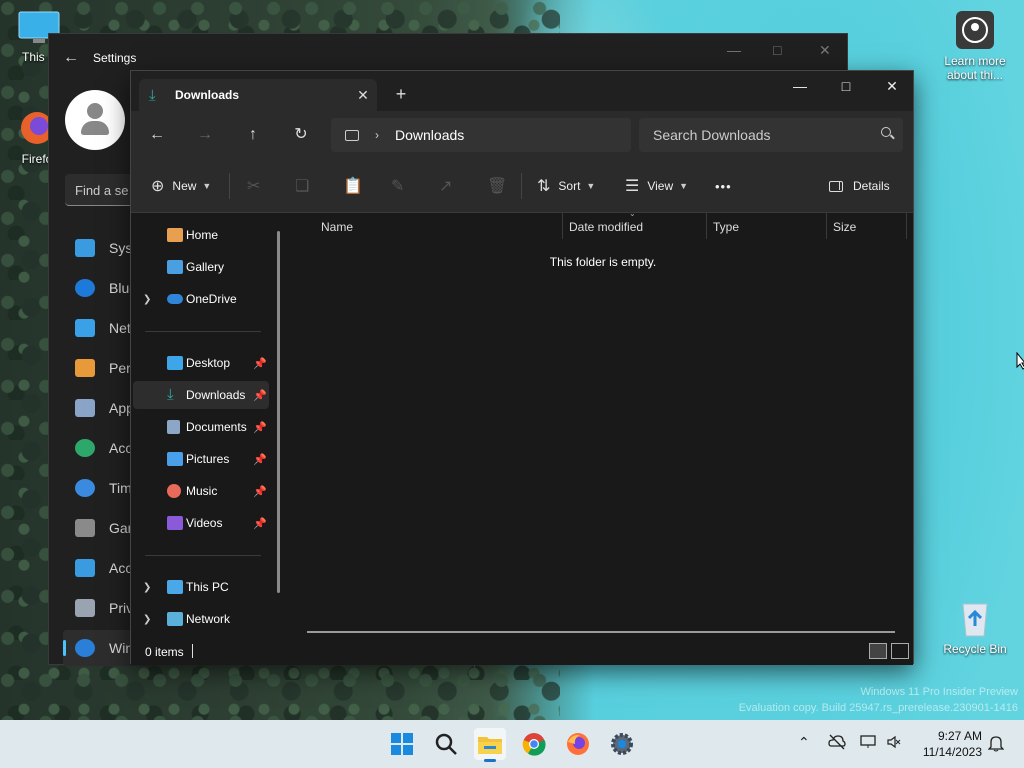  Describe the element at coordinates (878, 651) in the screenshot. I see `details-view-icon` at that location.